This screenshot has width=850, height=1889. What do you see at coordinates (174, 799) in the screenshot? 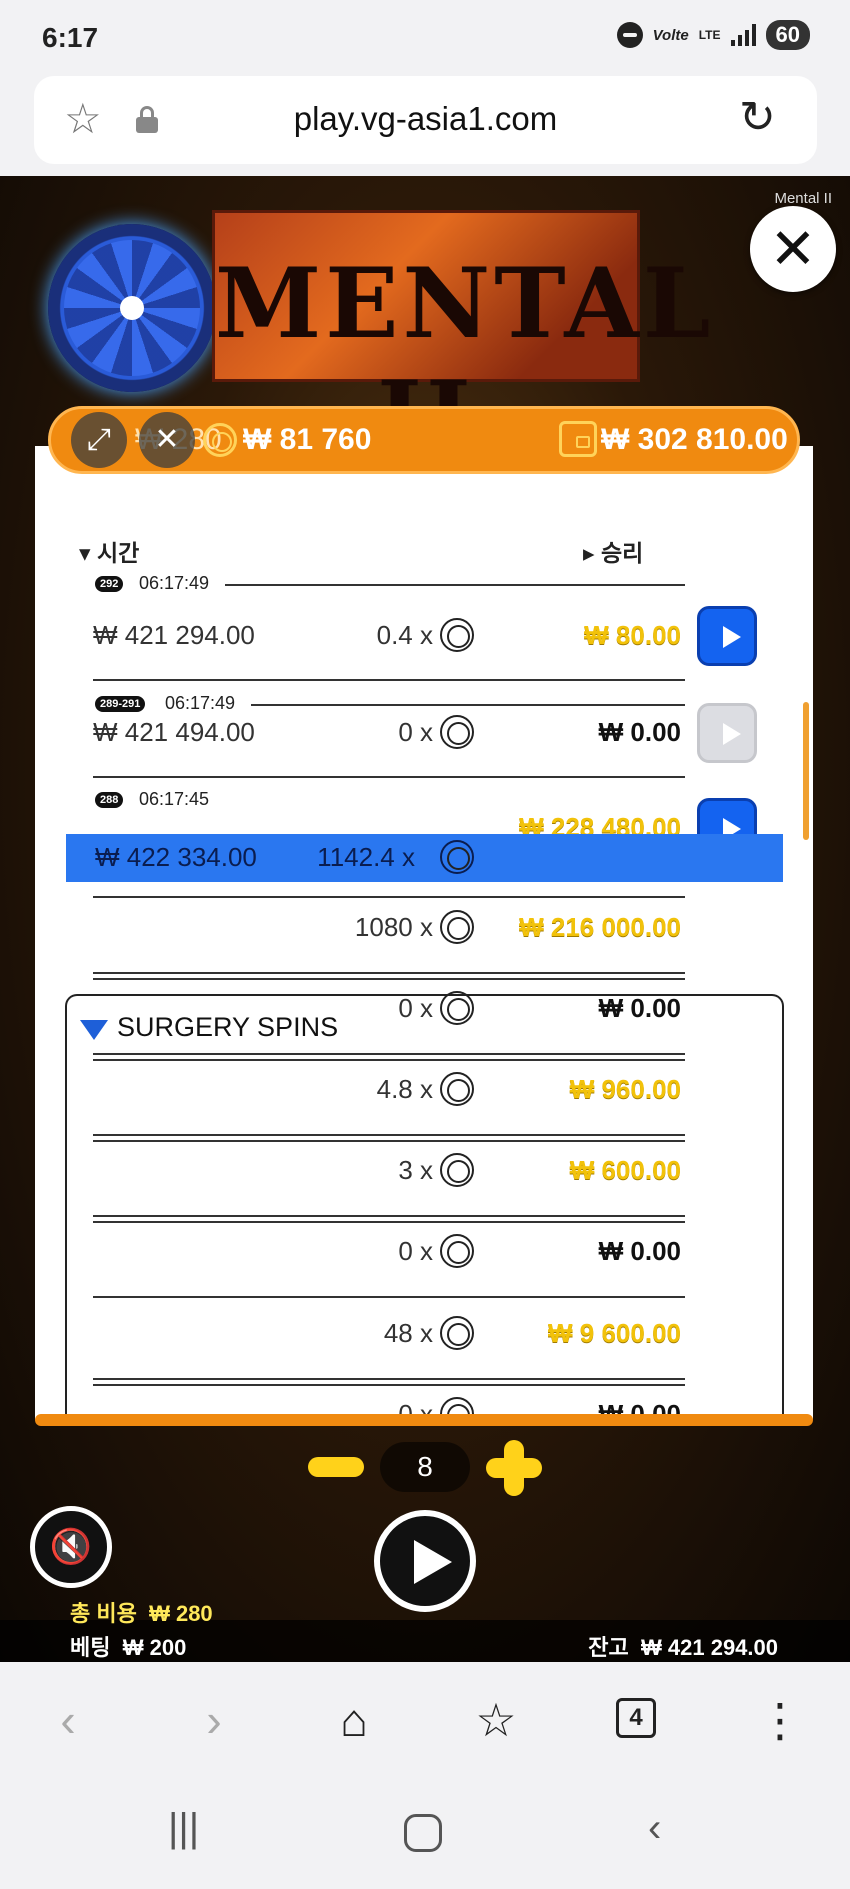
I see `row-time: 06:17:45` at bounding box center [174, 799].